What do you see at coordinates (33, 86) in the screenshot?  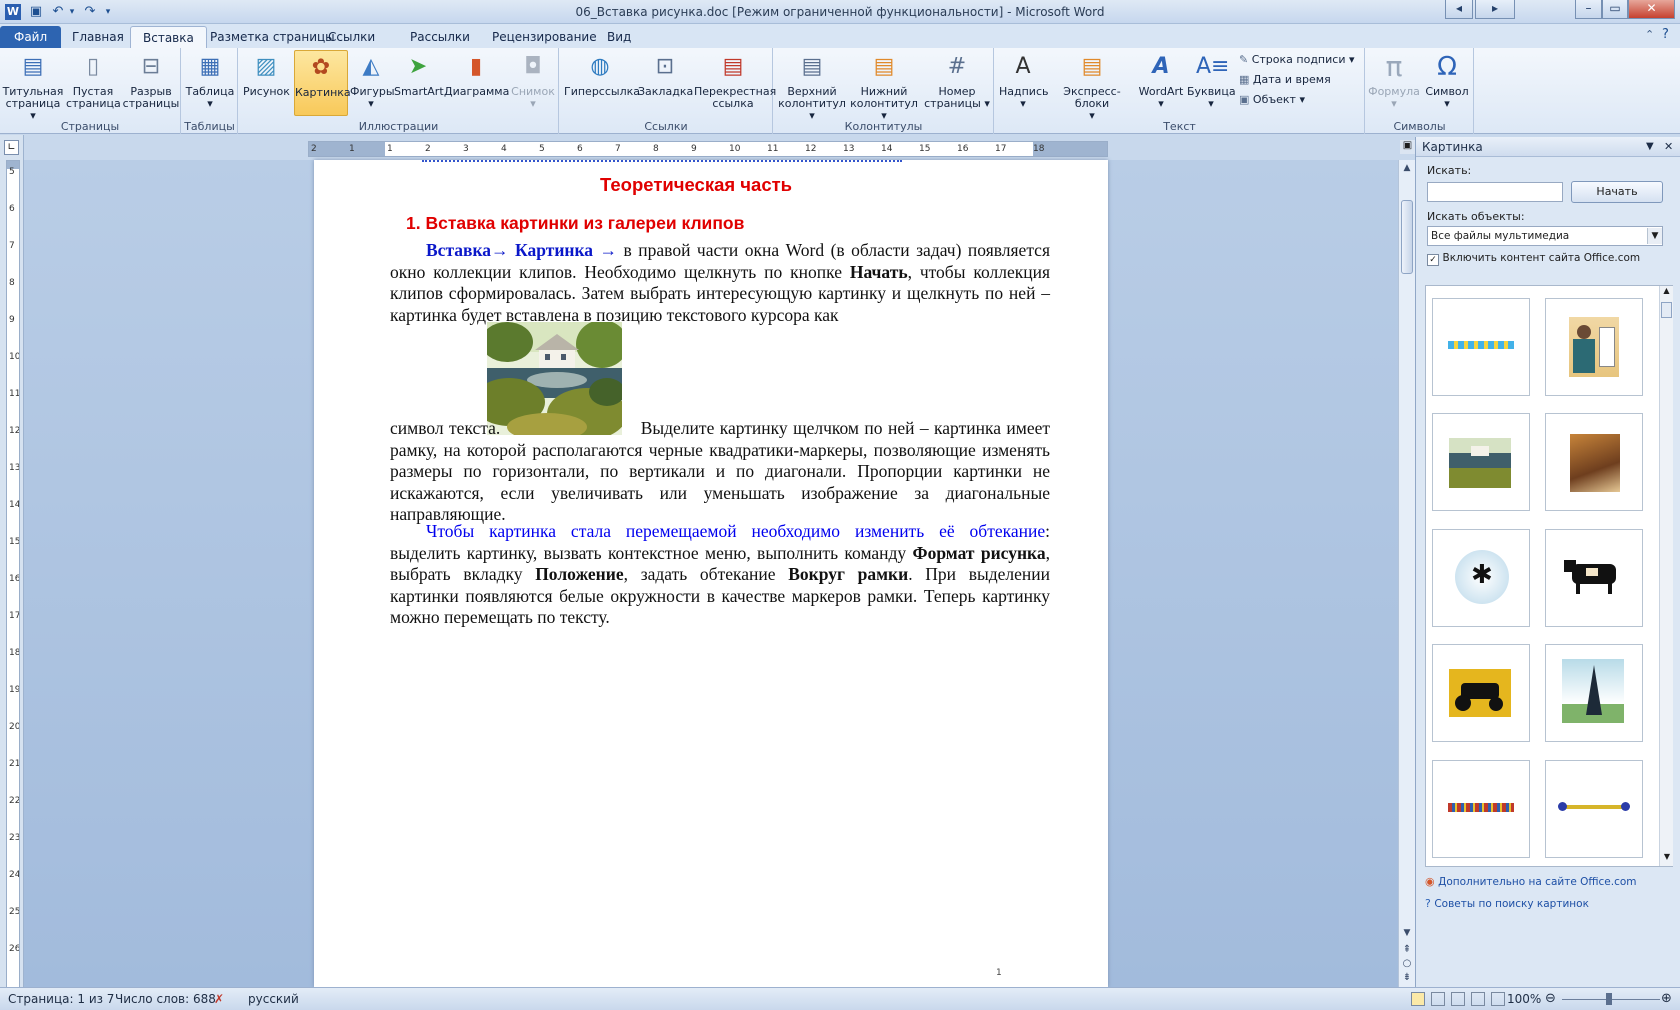 I see `cover-page-button: ▤ Титульная страница ▾` at bounding box center [33, 86].